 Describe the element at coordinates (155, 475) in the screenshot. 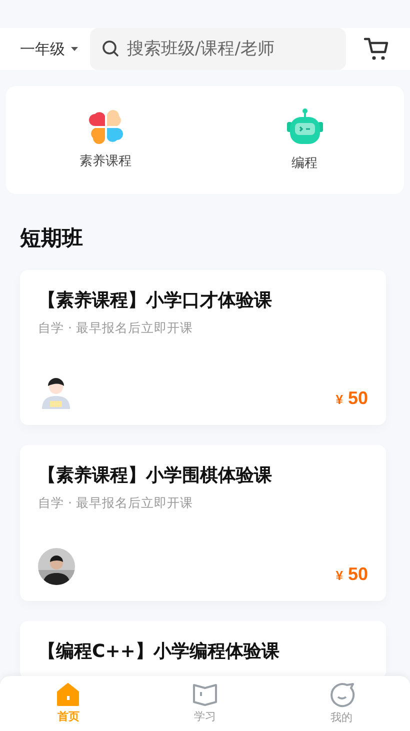

I see `course-title: 【素养课程】小学围棋体验课` at that location.